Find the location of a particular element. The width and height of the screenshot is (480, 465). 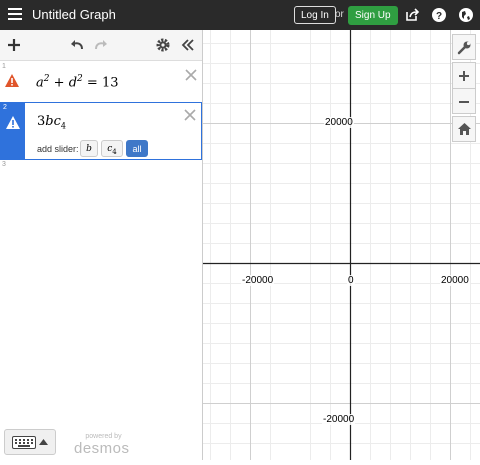

settings-icon is located at coordinates (163, 45).